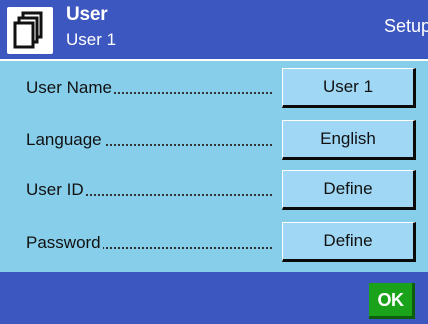 This screenshot has height=324, width=428. Describe the element at coordinates (149, 190) in the screenshot. I see `user-id-label: User ID` at that location.